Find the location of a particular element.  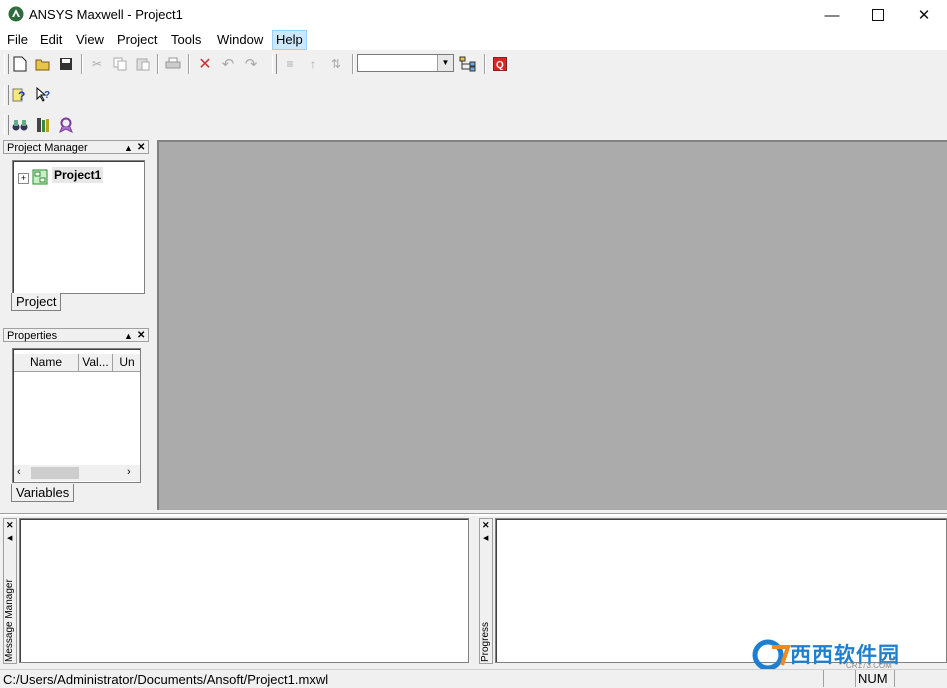

watermark-logo: 西西软件园 CR173.COM is located at coordinates (840, 654).